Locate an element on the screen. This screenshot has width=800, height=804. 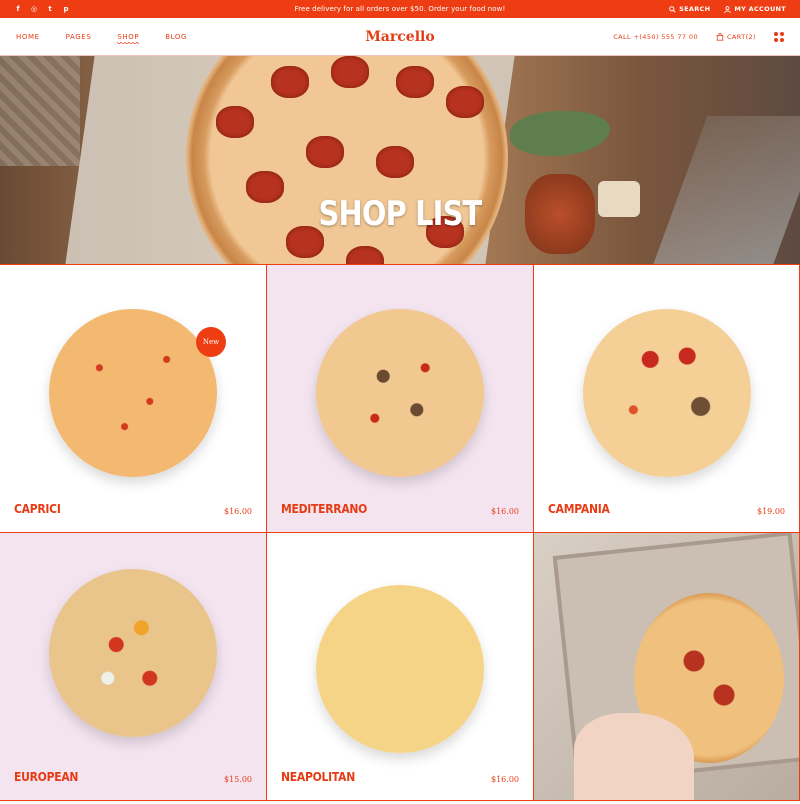
product-name: CAPRICI is located at coordinates (37, 509).